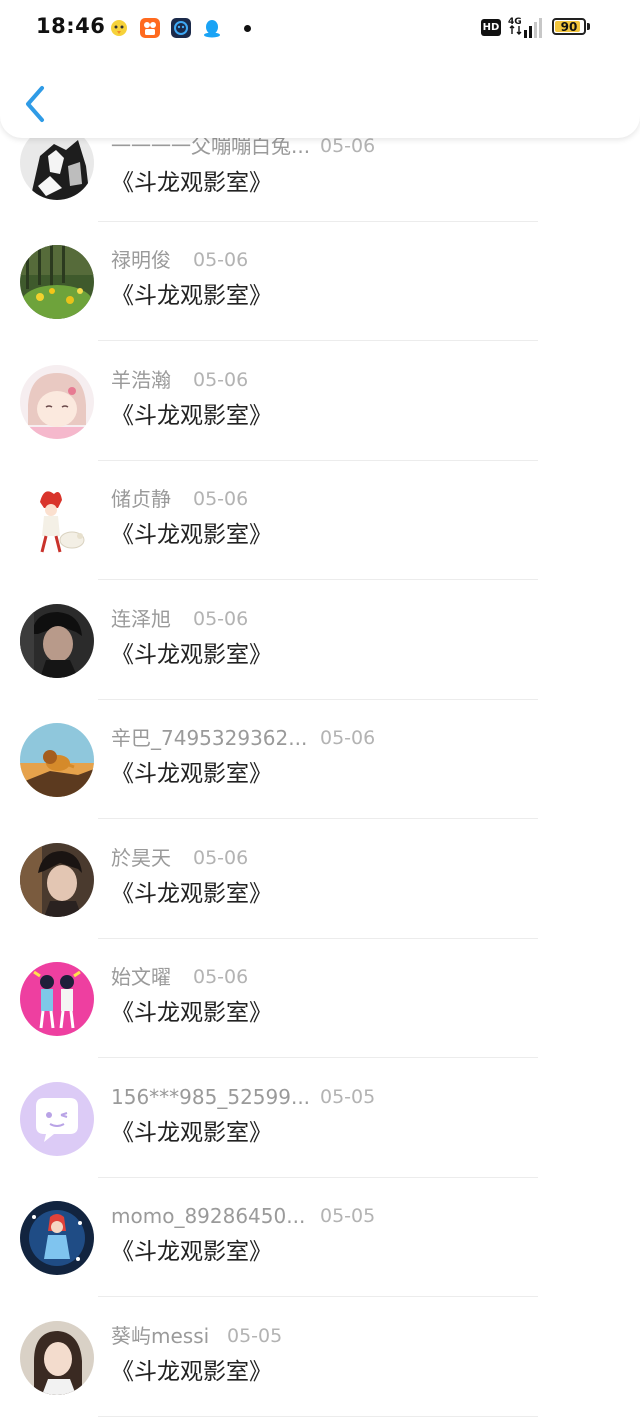  Describe the element at coordinates (320, 69) in the screenshot. I see `top-header: 18:46 HD 4G 90` at that location.